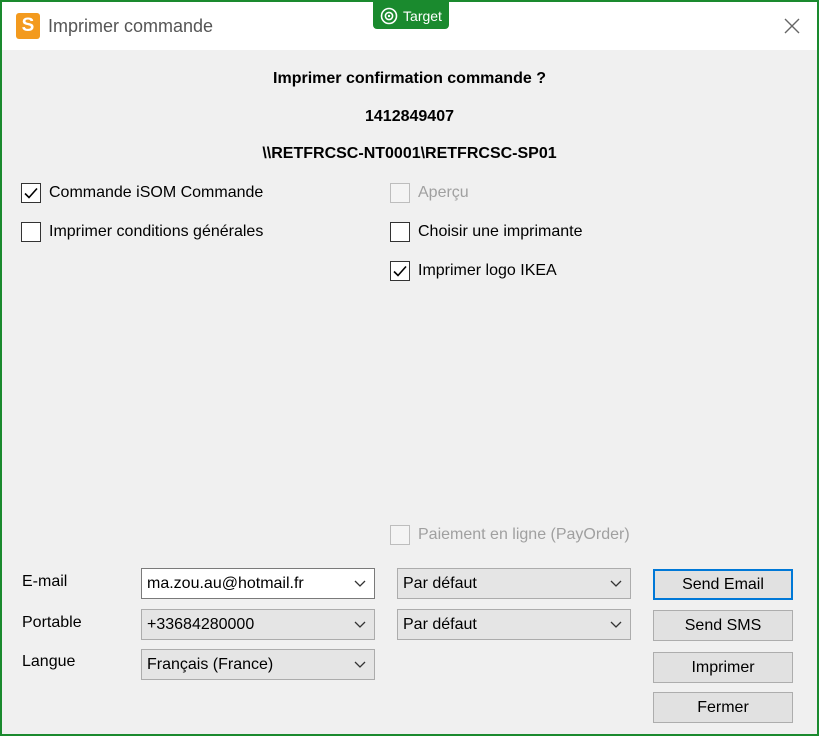  I want to click on checkbox-paiement-en-ligne: Paiement en ligne (PayOrder), so click(510, 535).